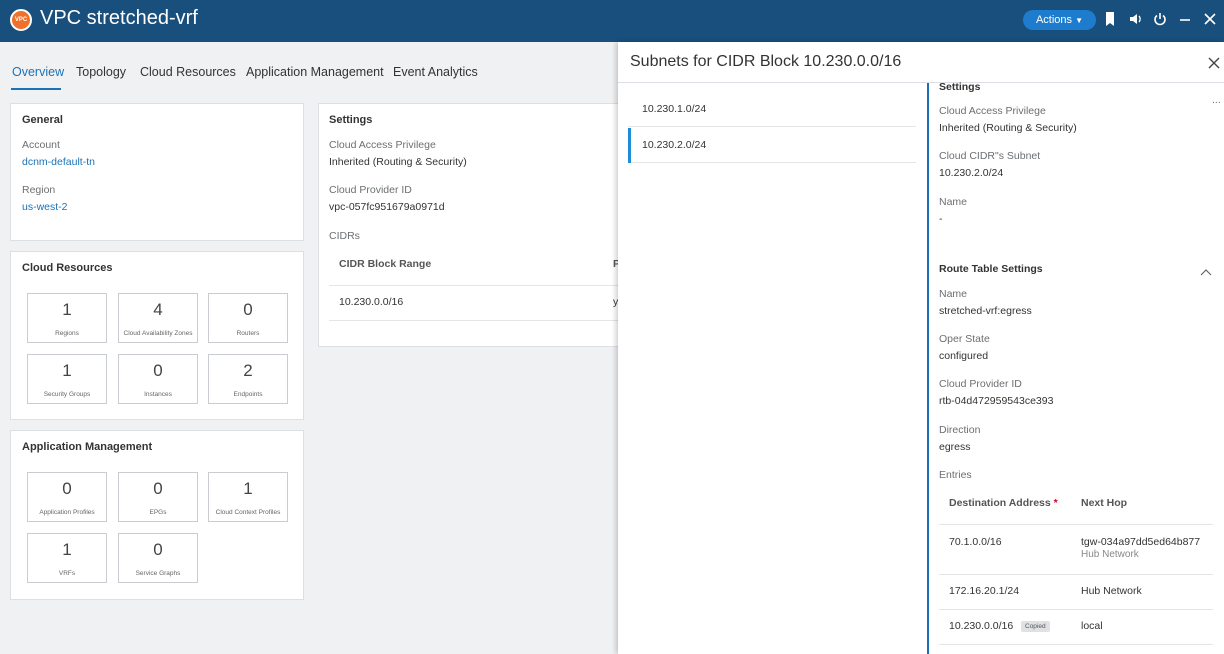 The image size is (1224, 654). What do you see at coordinates (984, 591) in the screenshot?
I see `entry-dest: 172.16.20.1/24` at bounding box center [984, 591].